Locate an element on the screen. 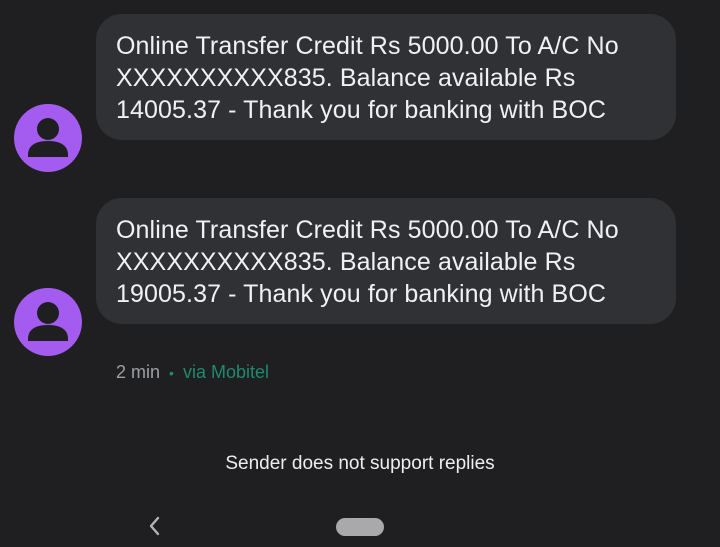 This screenshot has height=547, width=720. chevron-left-icon is located at coordinates (154, 526).